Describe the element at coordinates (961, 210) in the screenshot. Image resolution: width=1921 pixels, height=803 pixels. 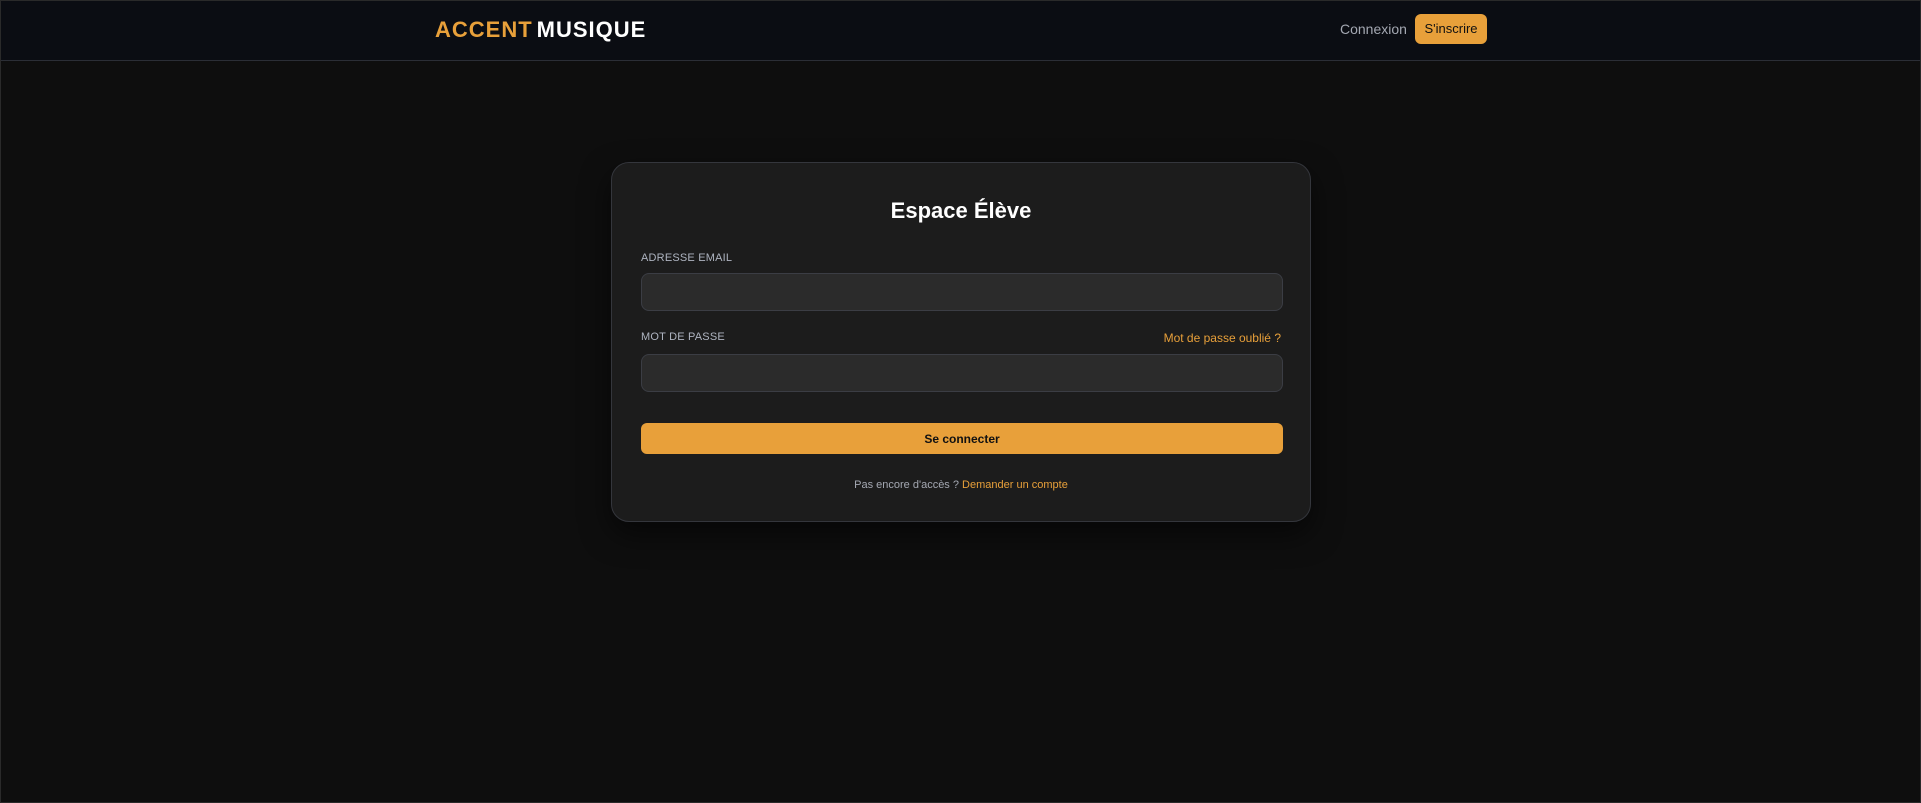
I see `page-title: Espace Élève` at that location.